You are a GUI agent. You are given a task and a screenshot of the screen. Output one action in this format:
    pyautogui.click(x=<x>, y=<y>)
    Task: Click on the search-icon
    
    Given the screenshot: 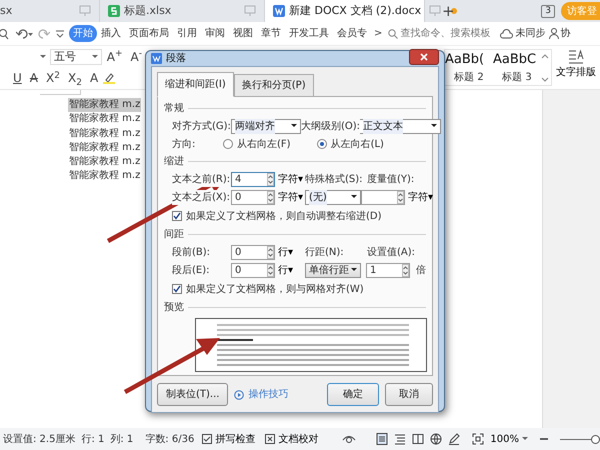 What is the action you would take?
    pyautogui.click(x=5, y=34)
    